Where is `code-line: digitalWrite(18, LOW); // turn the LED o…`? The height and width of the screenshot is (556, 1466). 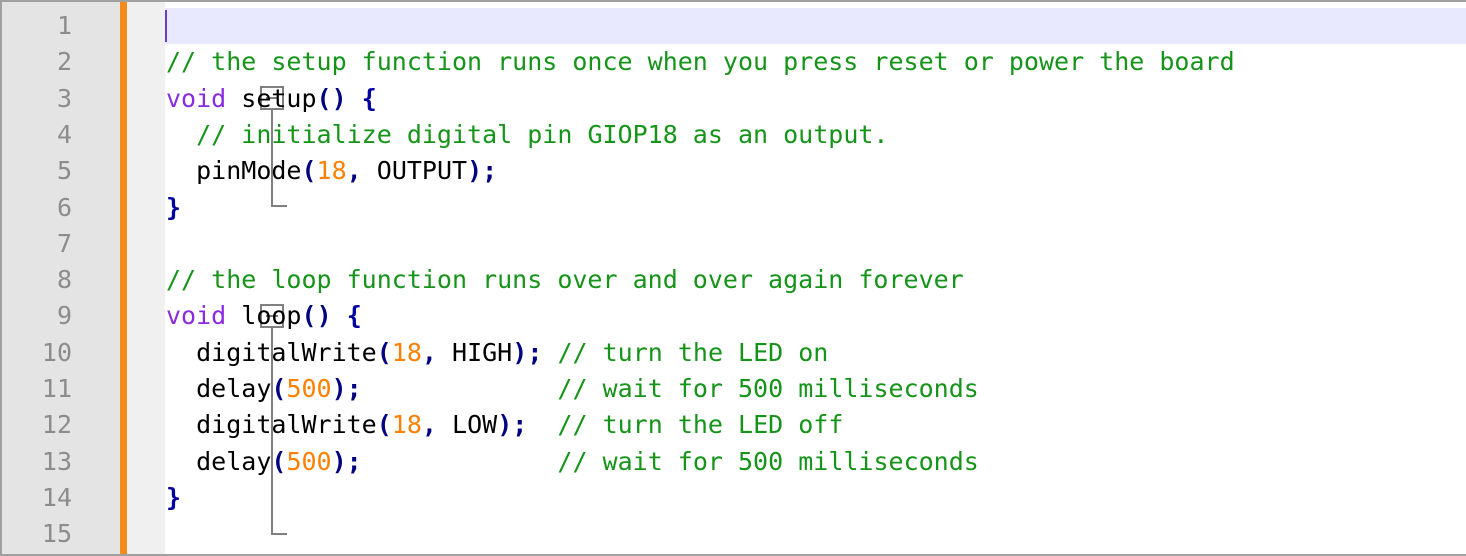
code-line: digitalWrite(18, LOW); // turn the LED o… is located at coordinates (504, 425).